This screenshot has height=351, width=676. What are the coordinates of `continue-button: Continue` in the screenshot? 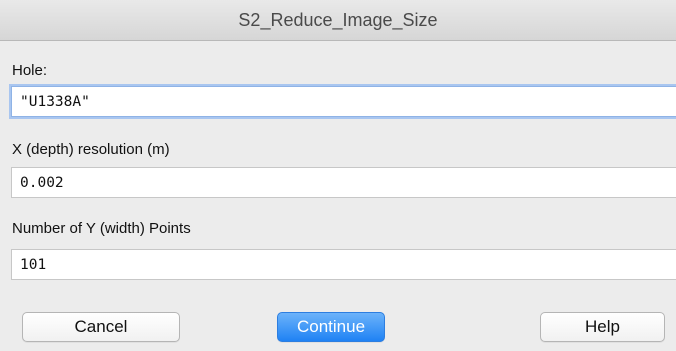 It's located at (331, 327).